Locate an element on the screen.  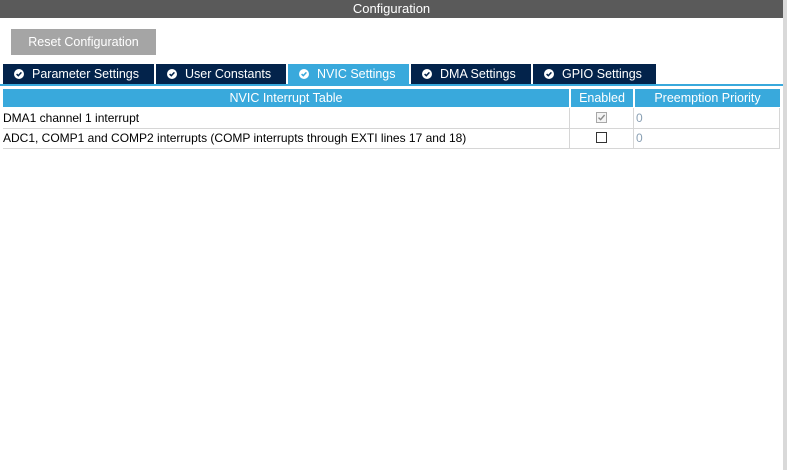
checkmark-icon is located at coordinates (602, 117).